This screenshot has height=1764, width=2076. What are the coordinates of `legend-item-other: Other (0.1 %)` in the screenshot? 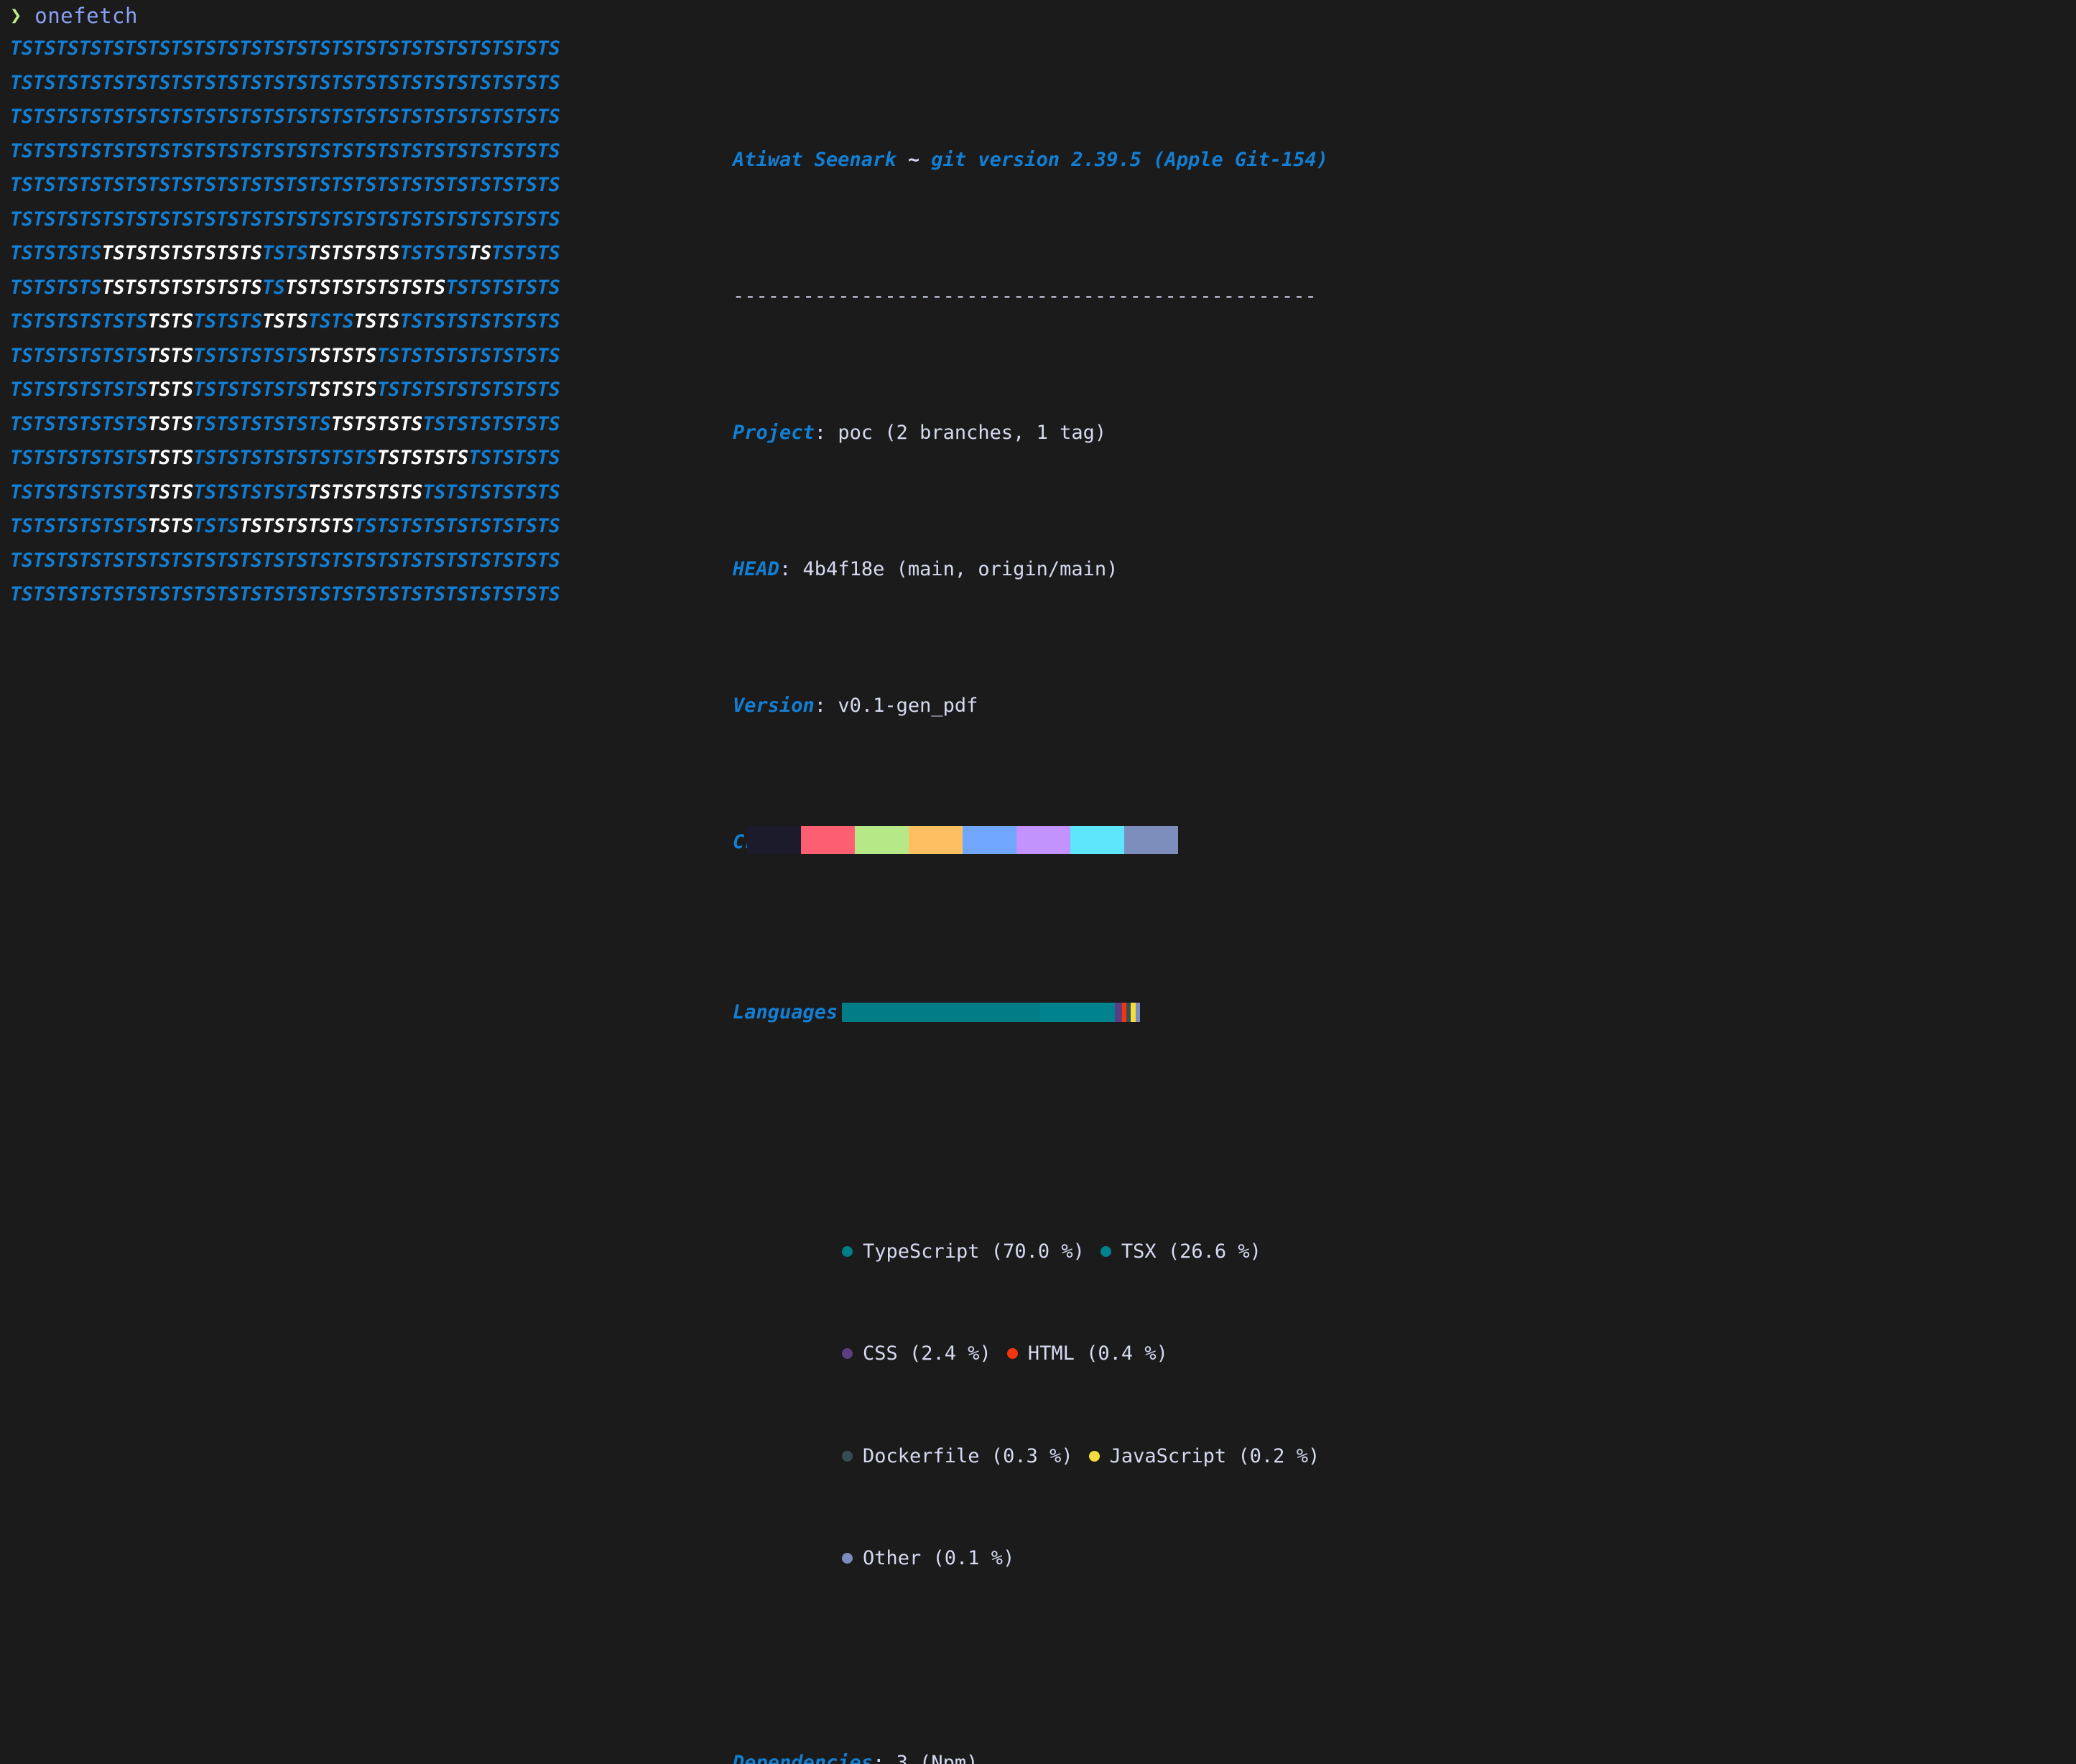 It's located at (928, 1559).